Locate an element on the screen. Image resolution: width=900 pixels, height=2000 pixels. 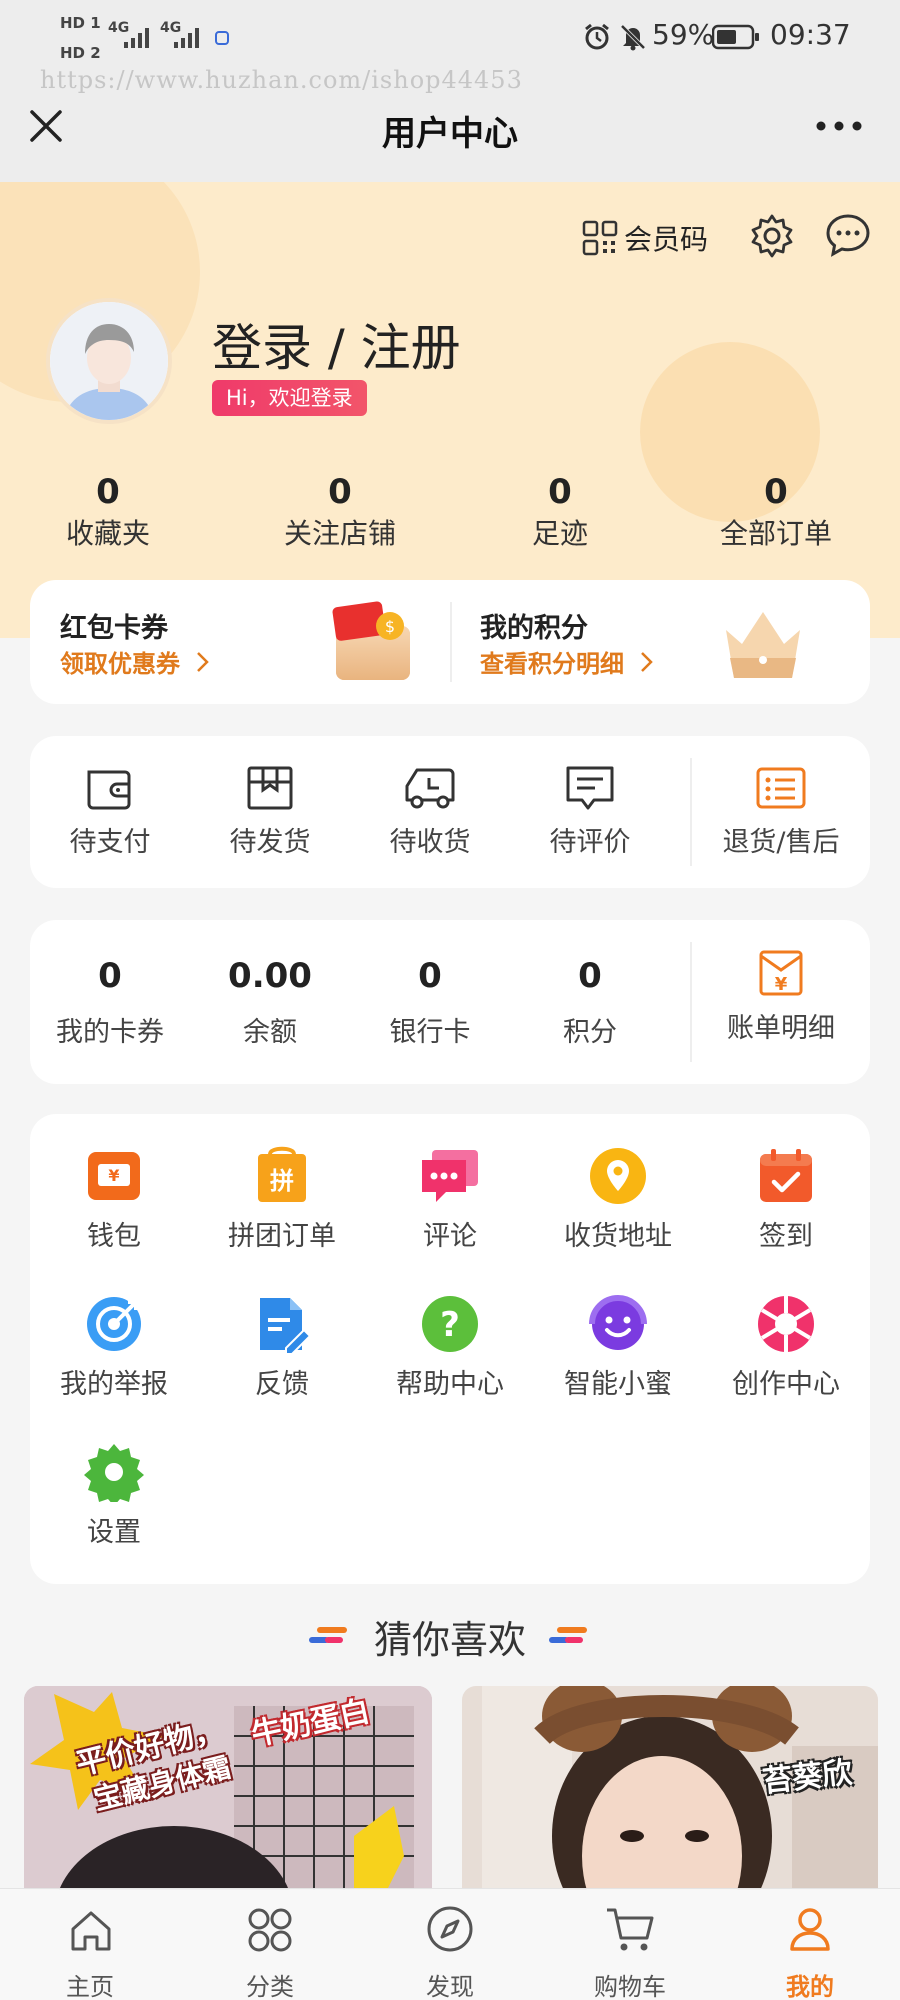
service-label: 钱包 is located at coordinates (114, 1236).